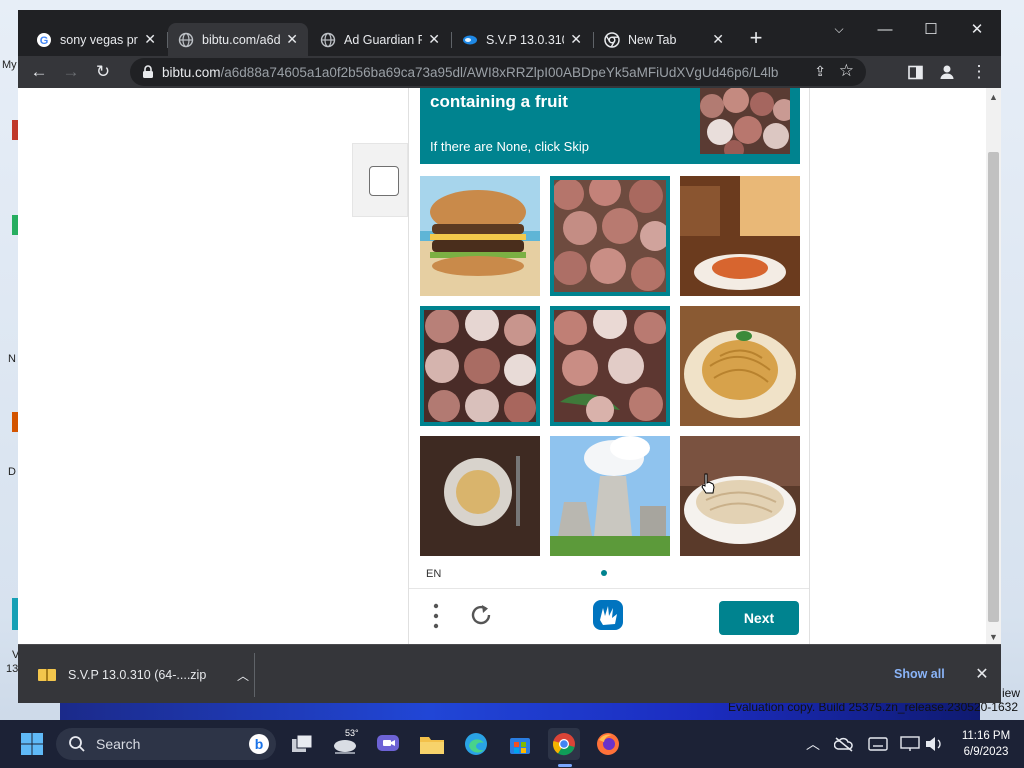  Describe the element at coordinates (608, 744) in the screenshot. I see `firefox-icon` at that location.